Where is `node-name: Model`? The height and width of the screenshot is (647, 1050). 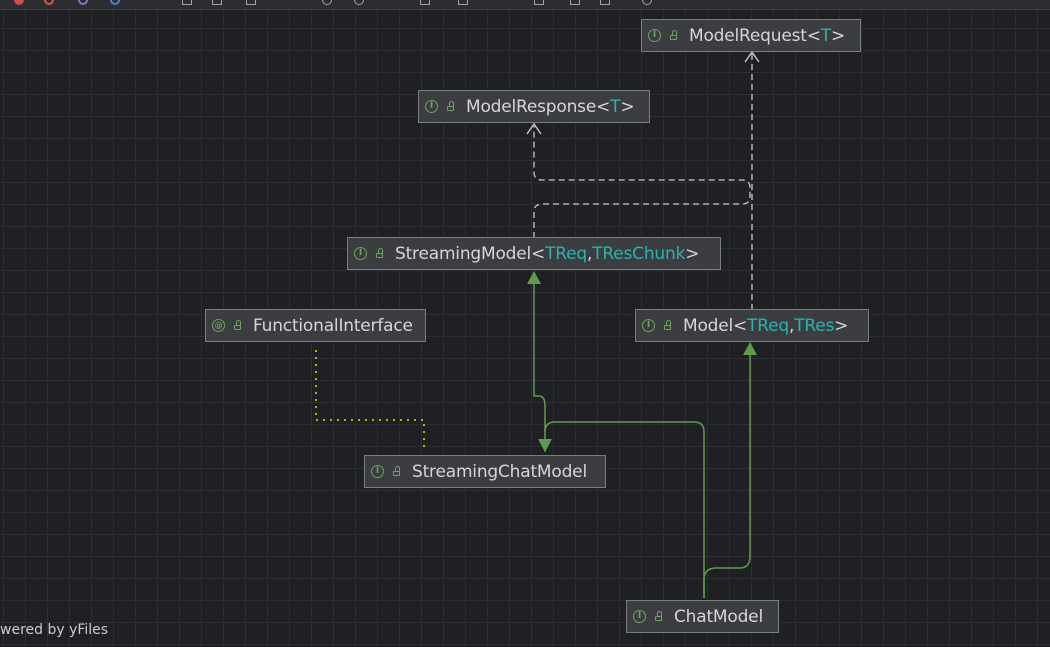
node-name: Model is located at coordinates (708, 325).